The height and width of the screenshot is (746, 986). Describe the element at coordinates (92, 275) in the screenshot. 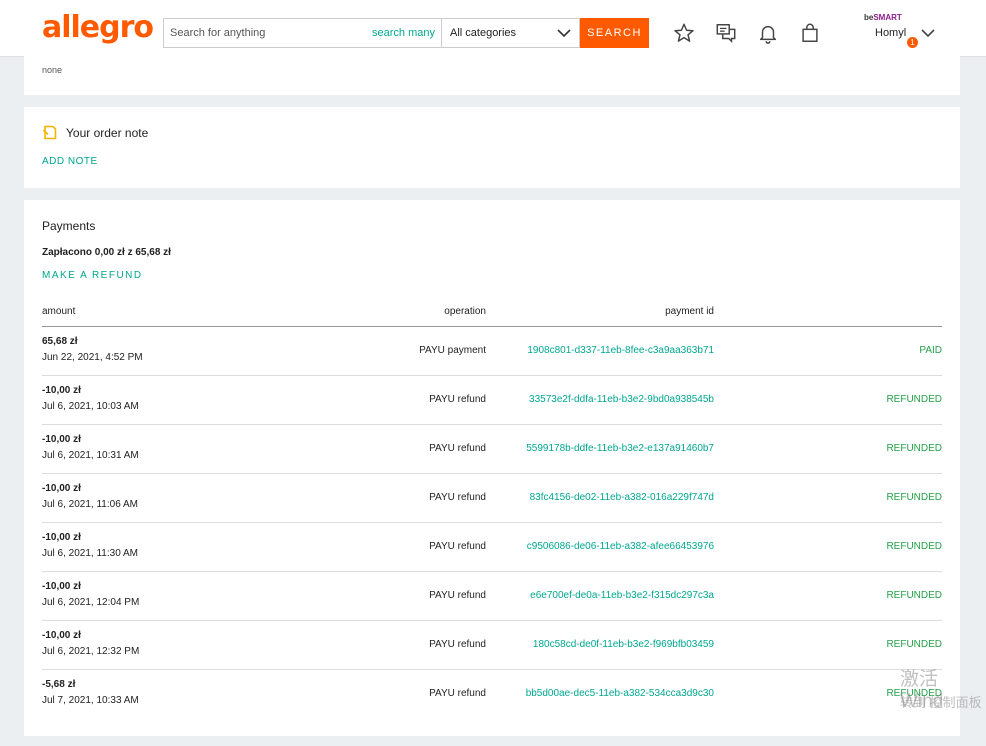

I see `make-refund-link: MAKE A REFUND` at that location.